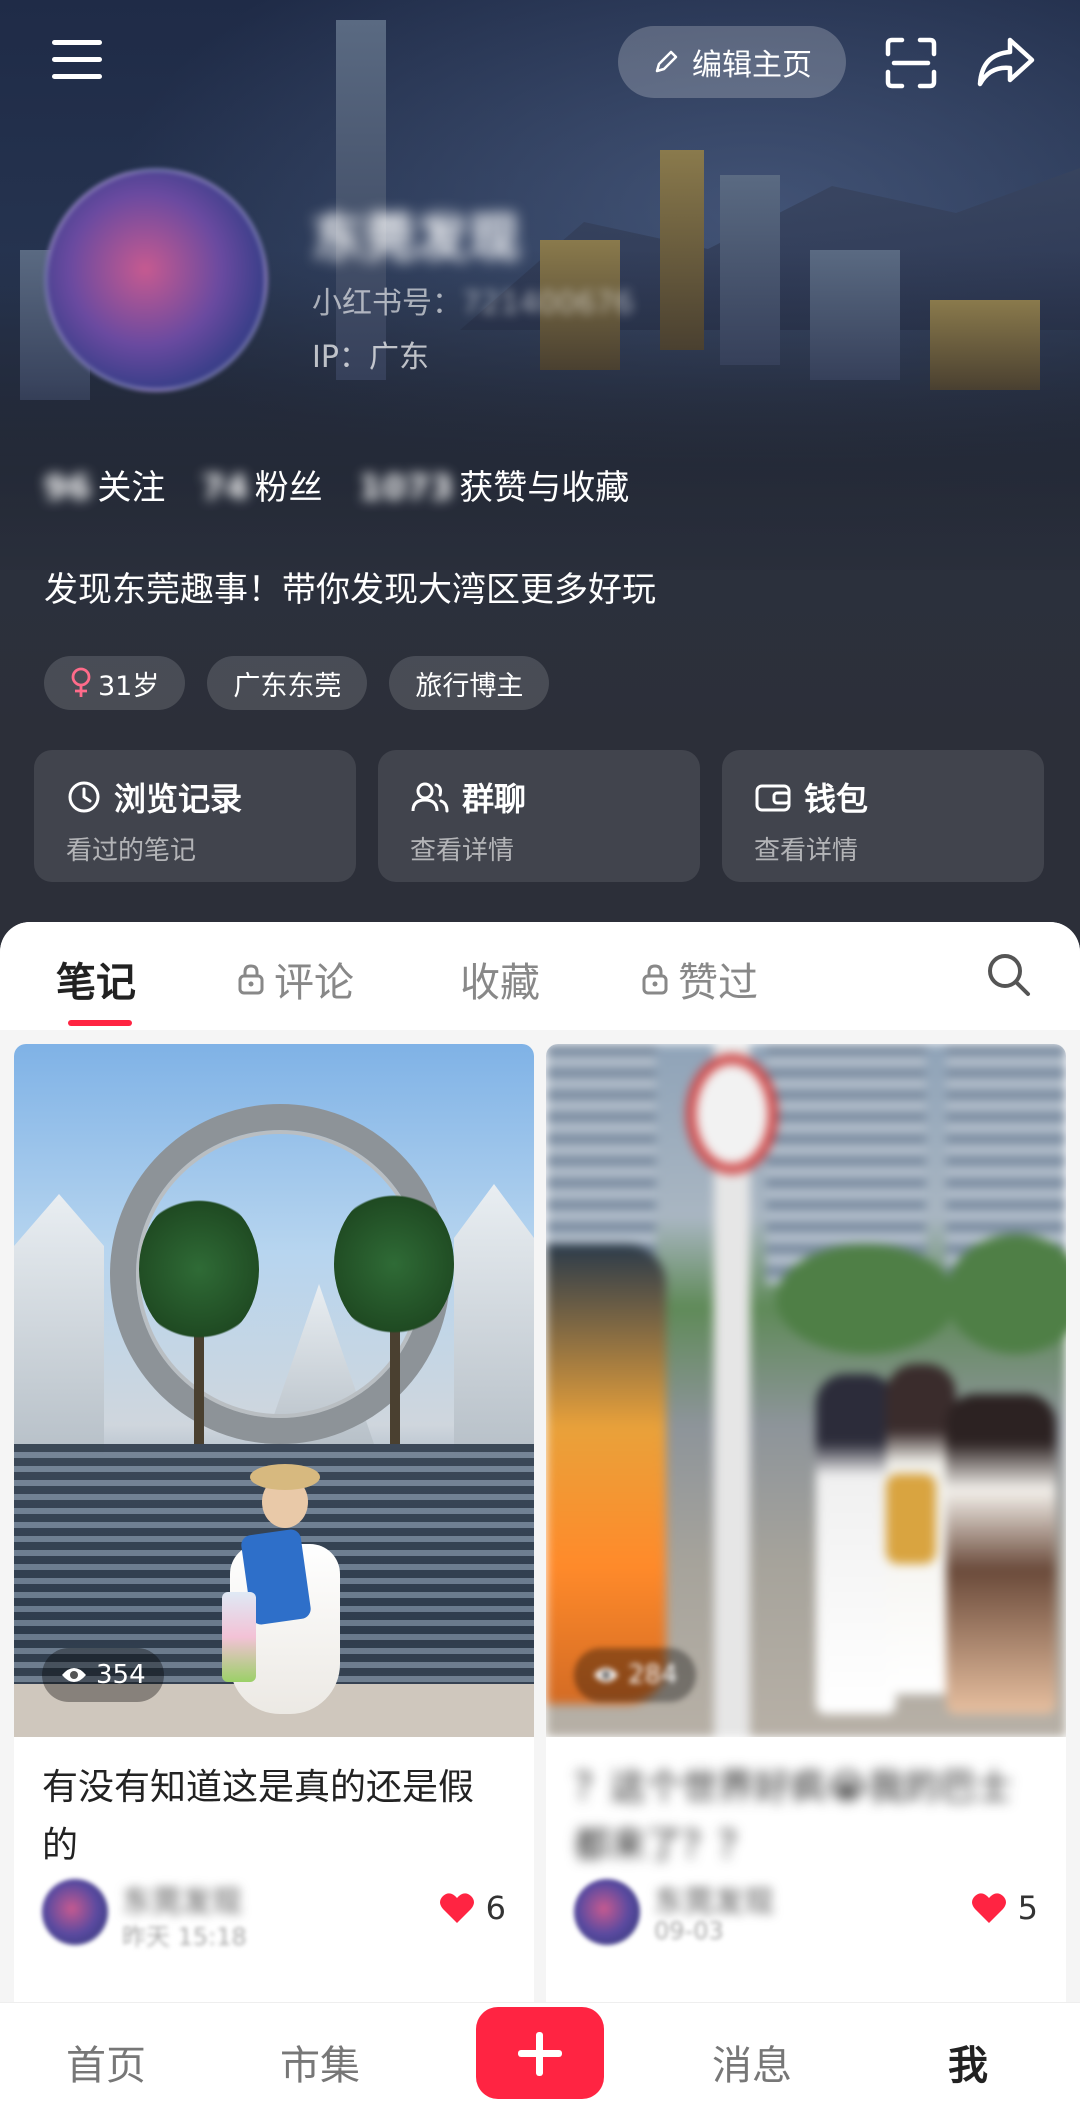  I want to click on note-title: 有没有知道这是真的还是假的, so click(274, 1805).